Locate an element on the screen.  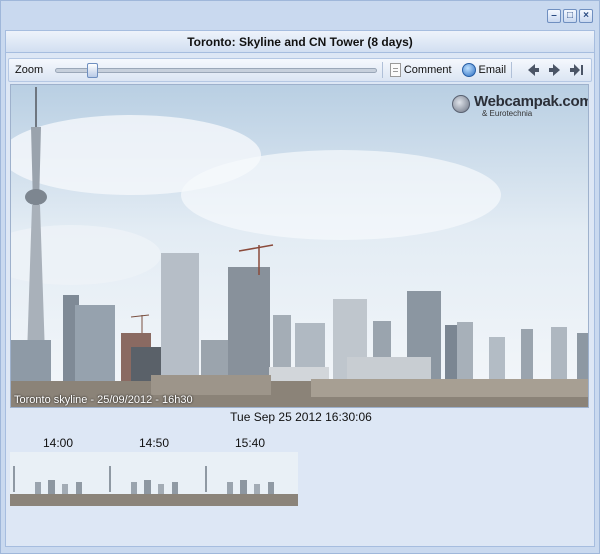
thumbnail-strip: 14:00 14:50 15:40 is located at coordinates (154, 471).